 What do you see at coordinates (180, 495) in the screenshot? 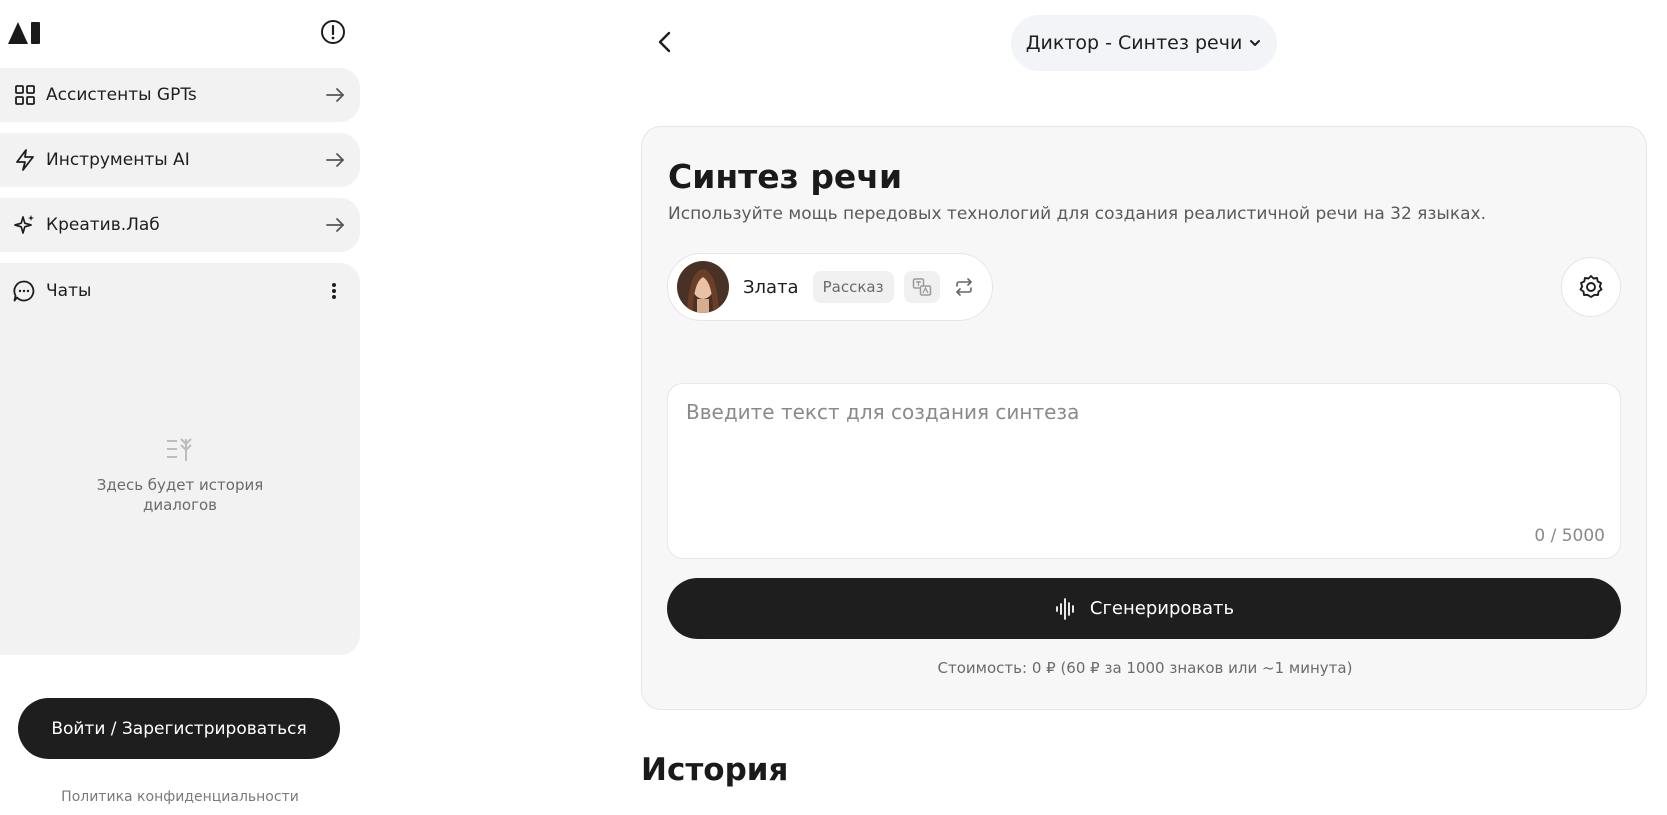
I see `empty-history-text: Здесь будет история диалогов` at bounding box center [180, 495].